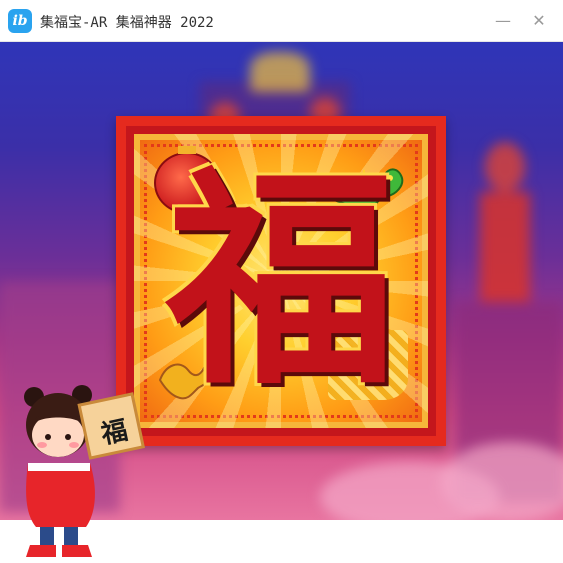 The height and width of the screenshot is (563, 563). Describe the element at coordinates (20, 21) in the screenshot. I see `app-logo-icon: ib` at that location.